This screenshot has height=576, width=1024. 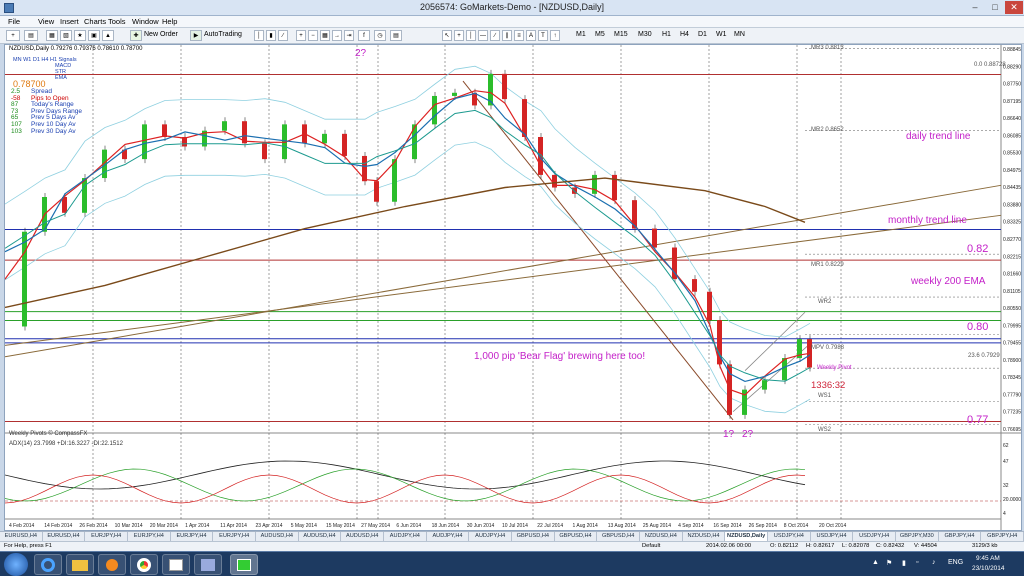 What do you see at coordinates (666, 34) in the screenshot?
I see `tf-h1: H1` at bounding box center [666, 34].